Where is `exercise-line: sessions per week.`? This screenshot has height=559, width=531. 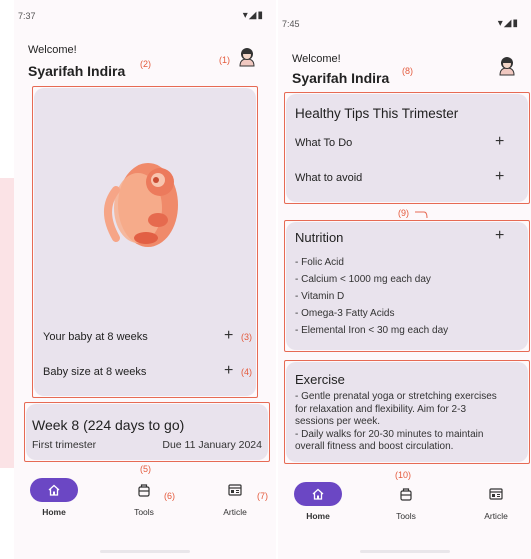
exercise-line: sessions per week. is located at coordinates (338, 421).